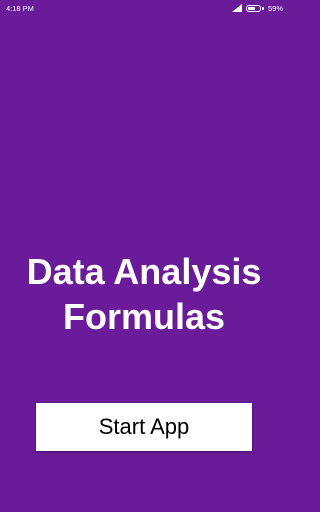 Image resolution: width=320 pixels, height=512 pixels. What do you see at coordinates (144, 427) in the screenshot?
I see `start-app-button: Start App` at bounding box center [144, 427].